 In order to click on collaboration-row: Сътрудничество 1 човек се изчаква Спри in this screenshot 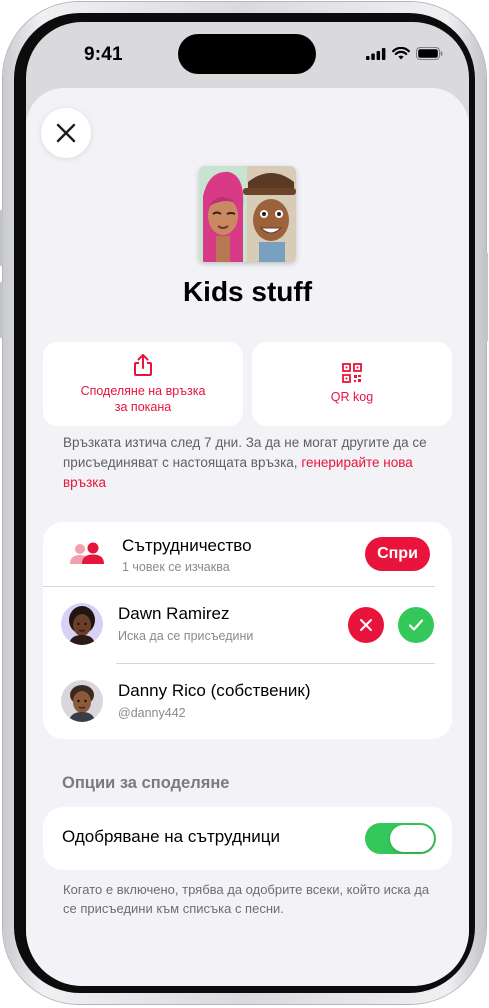, I will do `click(247, 554)`.